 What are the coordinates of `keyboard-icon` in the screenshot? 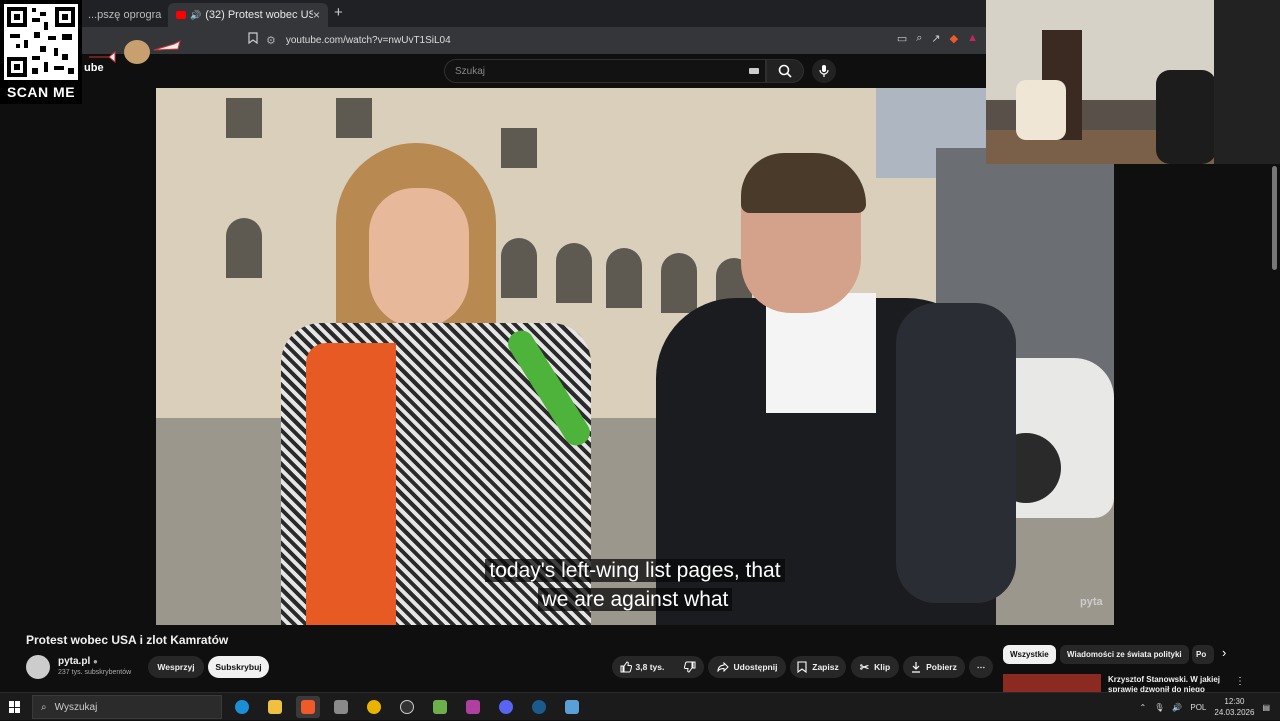 It's located at (754, 71).